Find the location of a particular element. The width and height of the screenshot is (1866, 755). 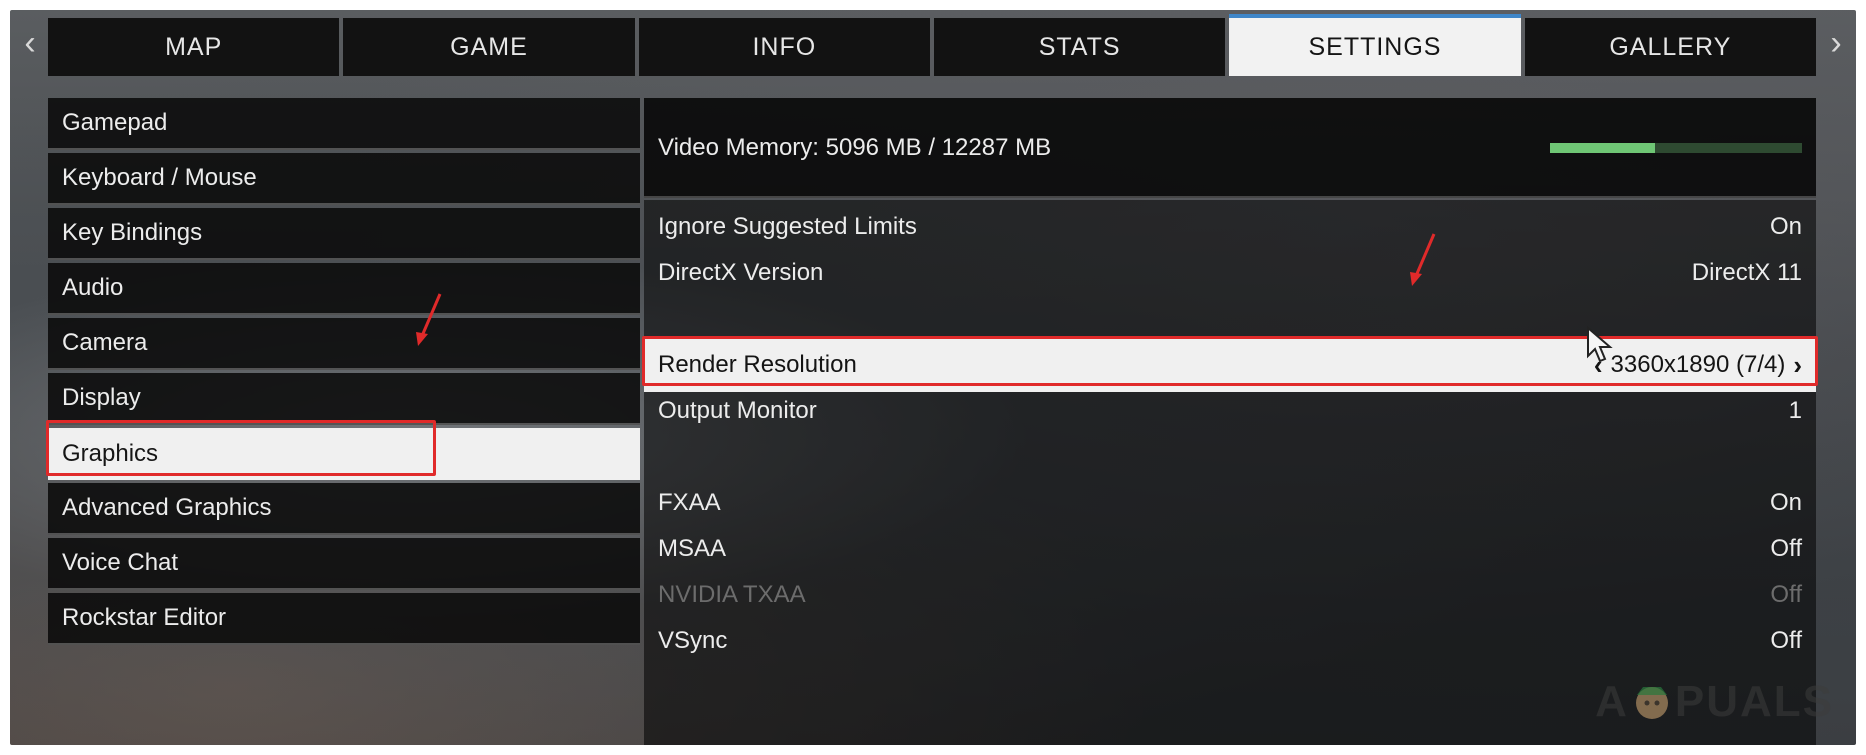

sidebar-item-camera: Camera is located at coordinates (344, 344).